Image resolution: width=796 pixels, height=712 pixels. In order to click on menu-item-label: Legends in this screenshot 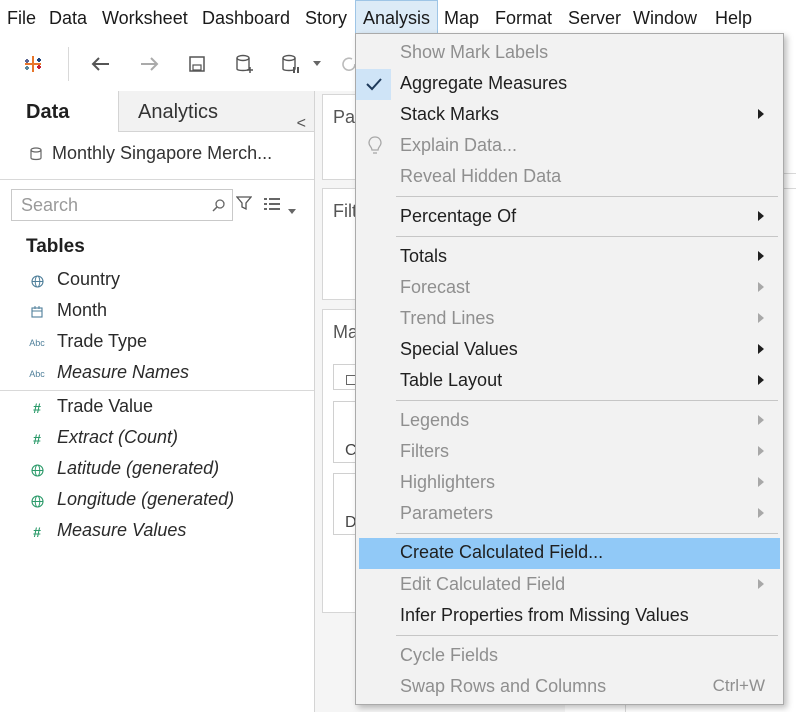, I will do `click(435, 420)`.